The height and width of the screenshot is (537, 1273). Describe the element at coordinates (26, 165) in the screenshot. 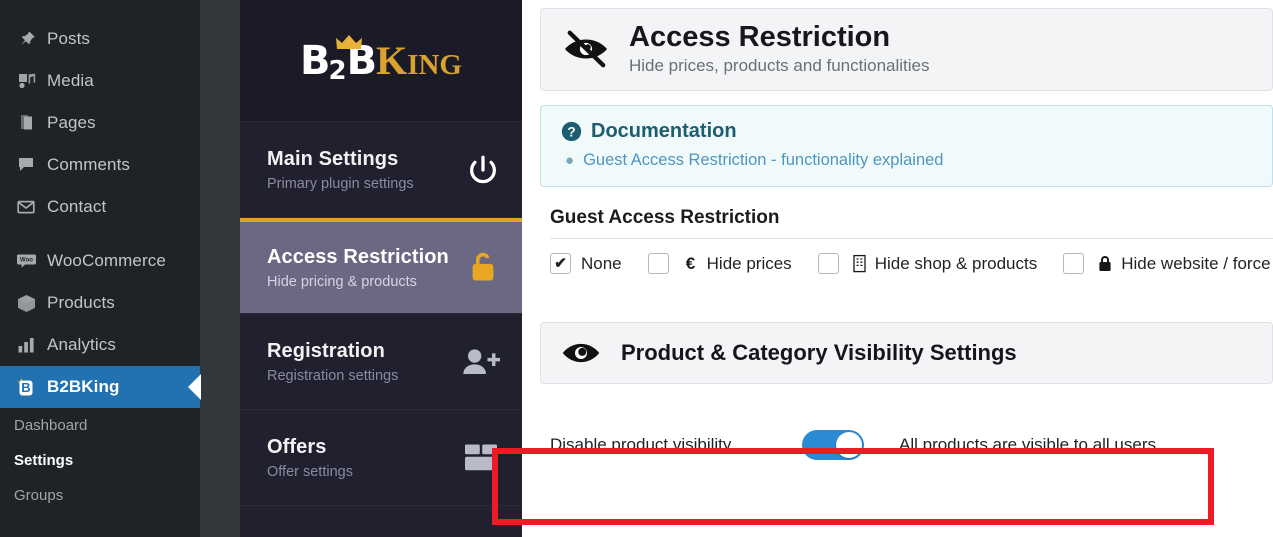

I see `comment-icon` at that location.